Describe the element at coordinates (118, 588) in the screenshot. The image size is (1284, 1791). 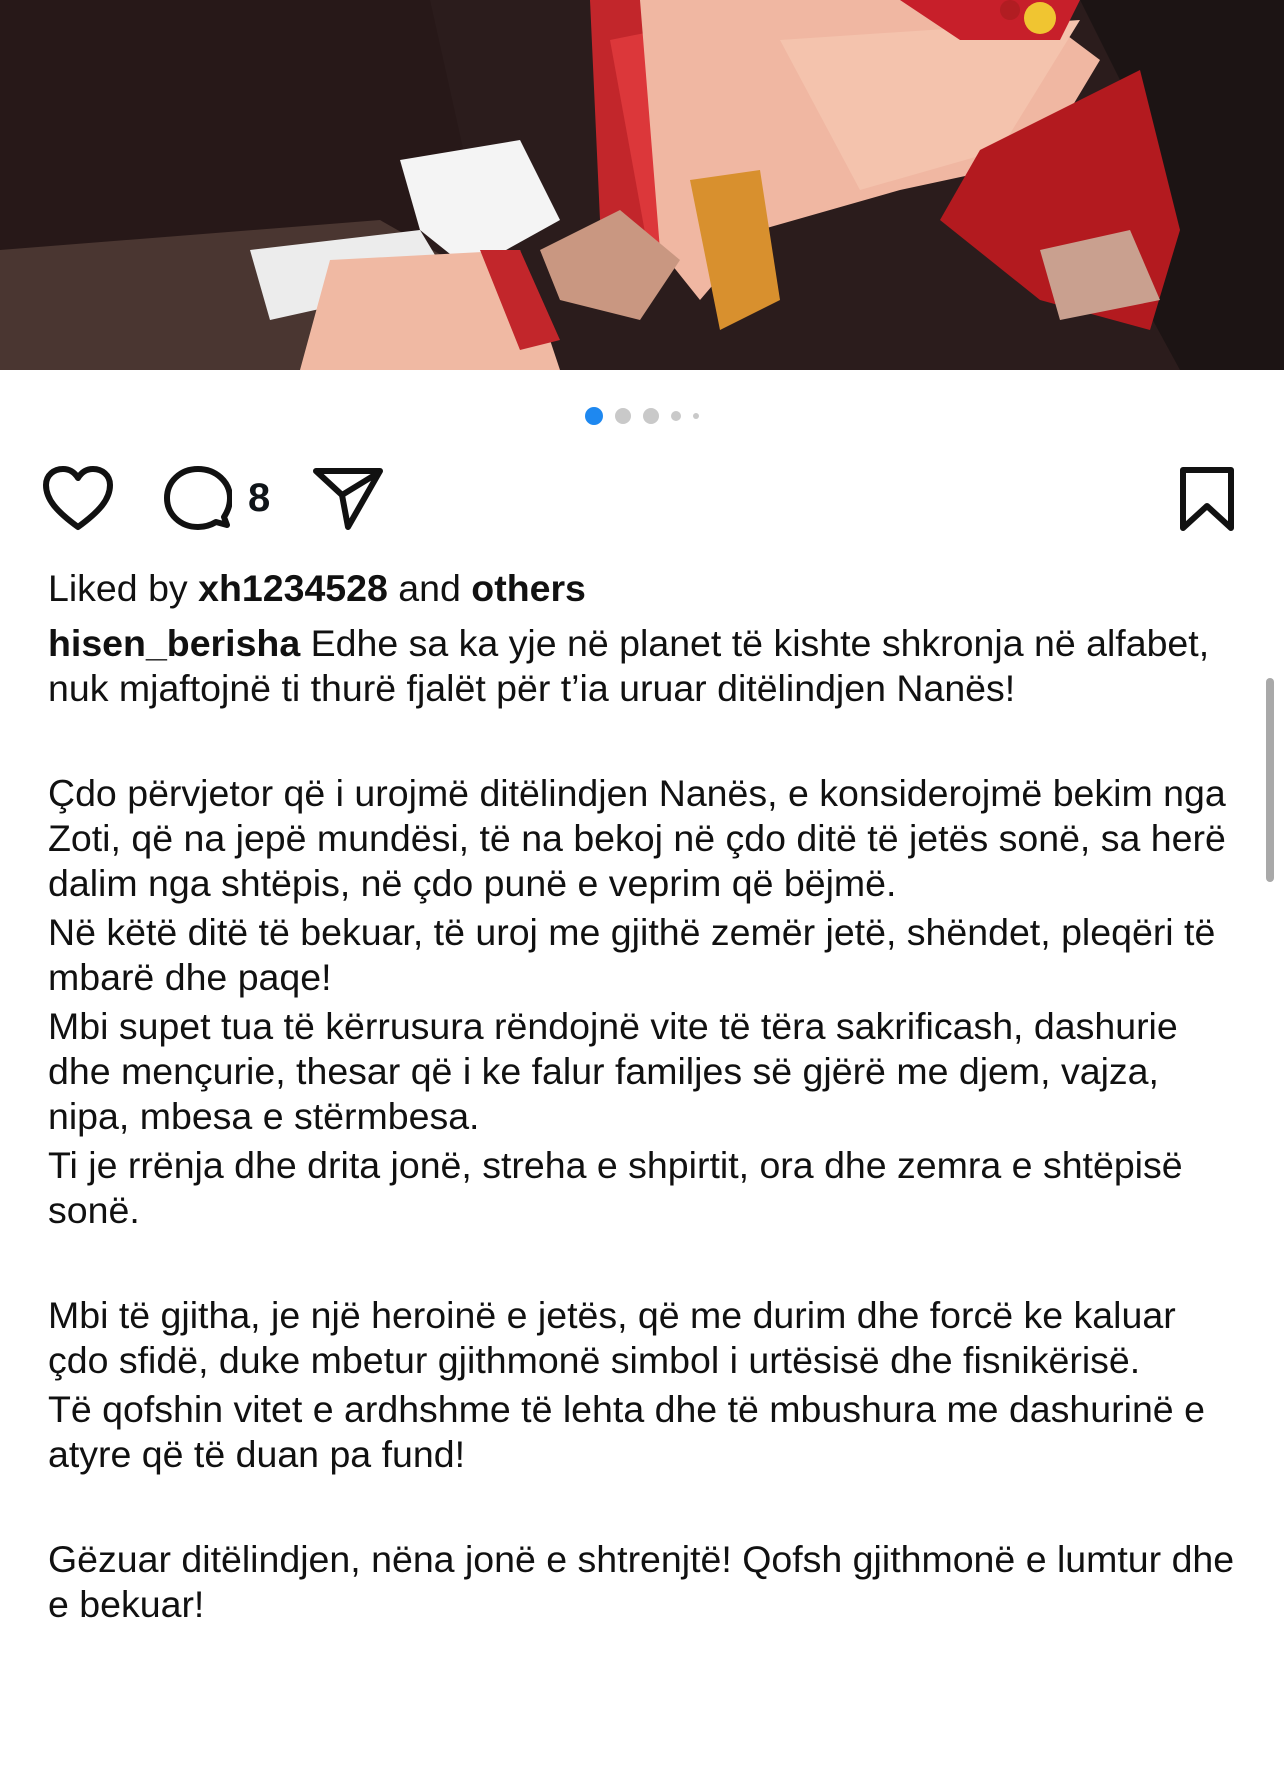
I see `liked-by-prefix: Liked by` at that location.